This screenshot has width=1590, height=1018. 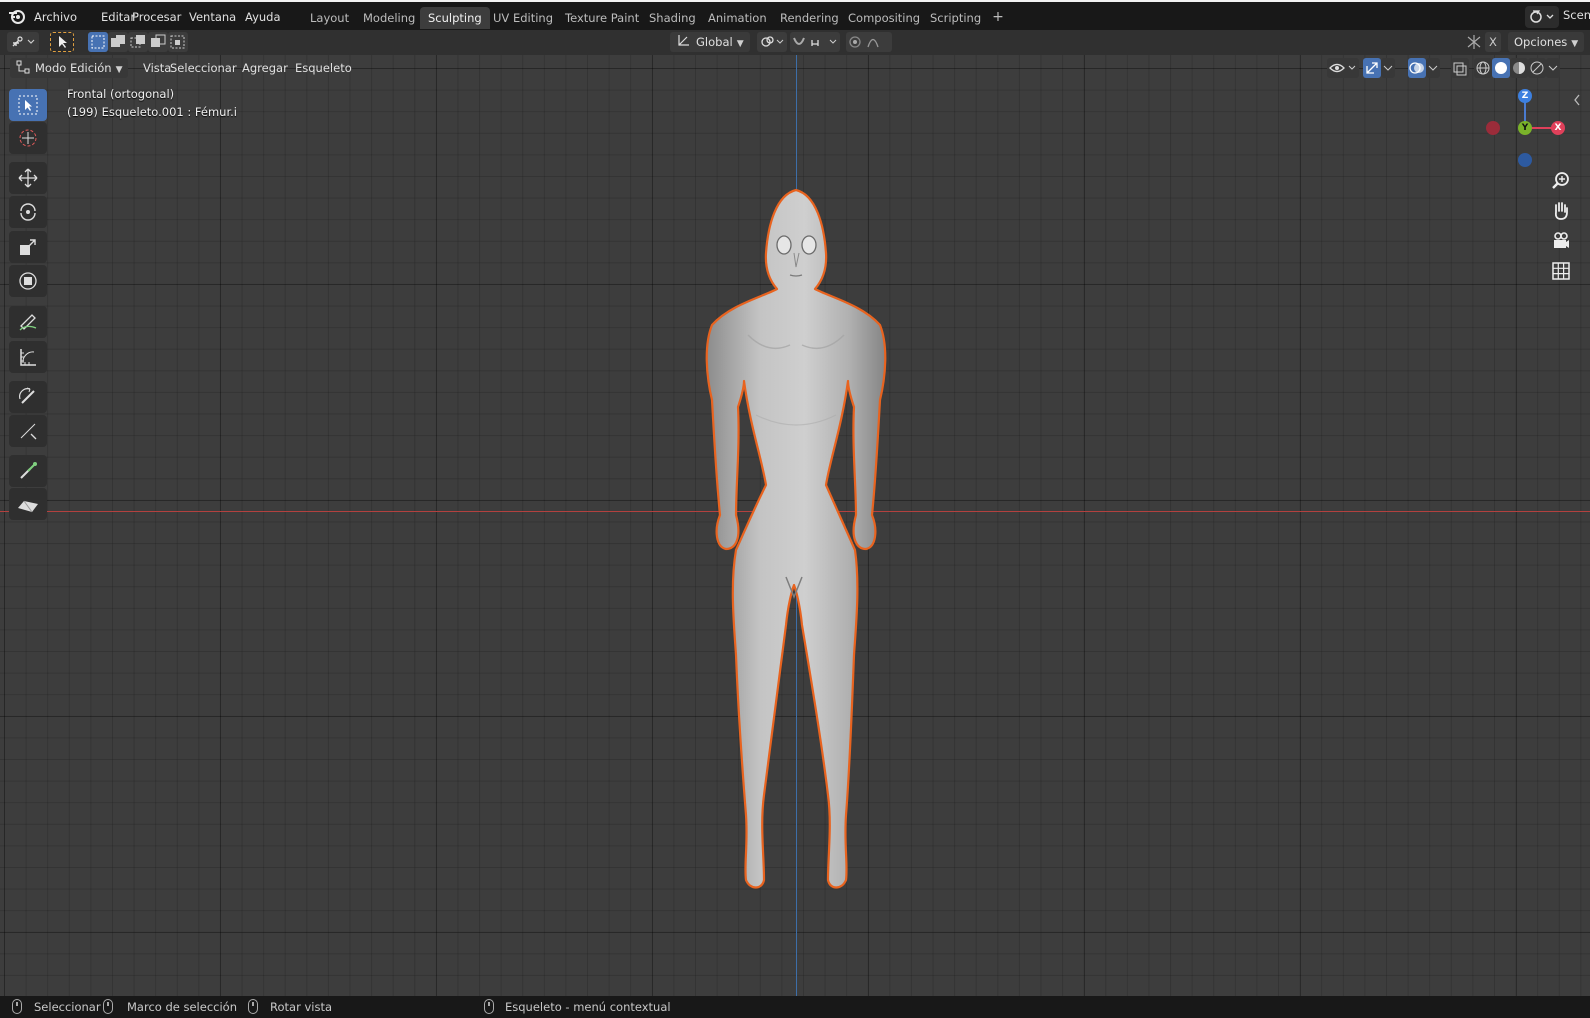 What do you see at coordinates (1483, 68) in the screenshot?
I see `shading-wireframe-button` at bounding box center [1483, 68].